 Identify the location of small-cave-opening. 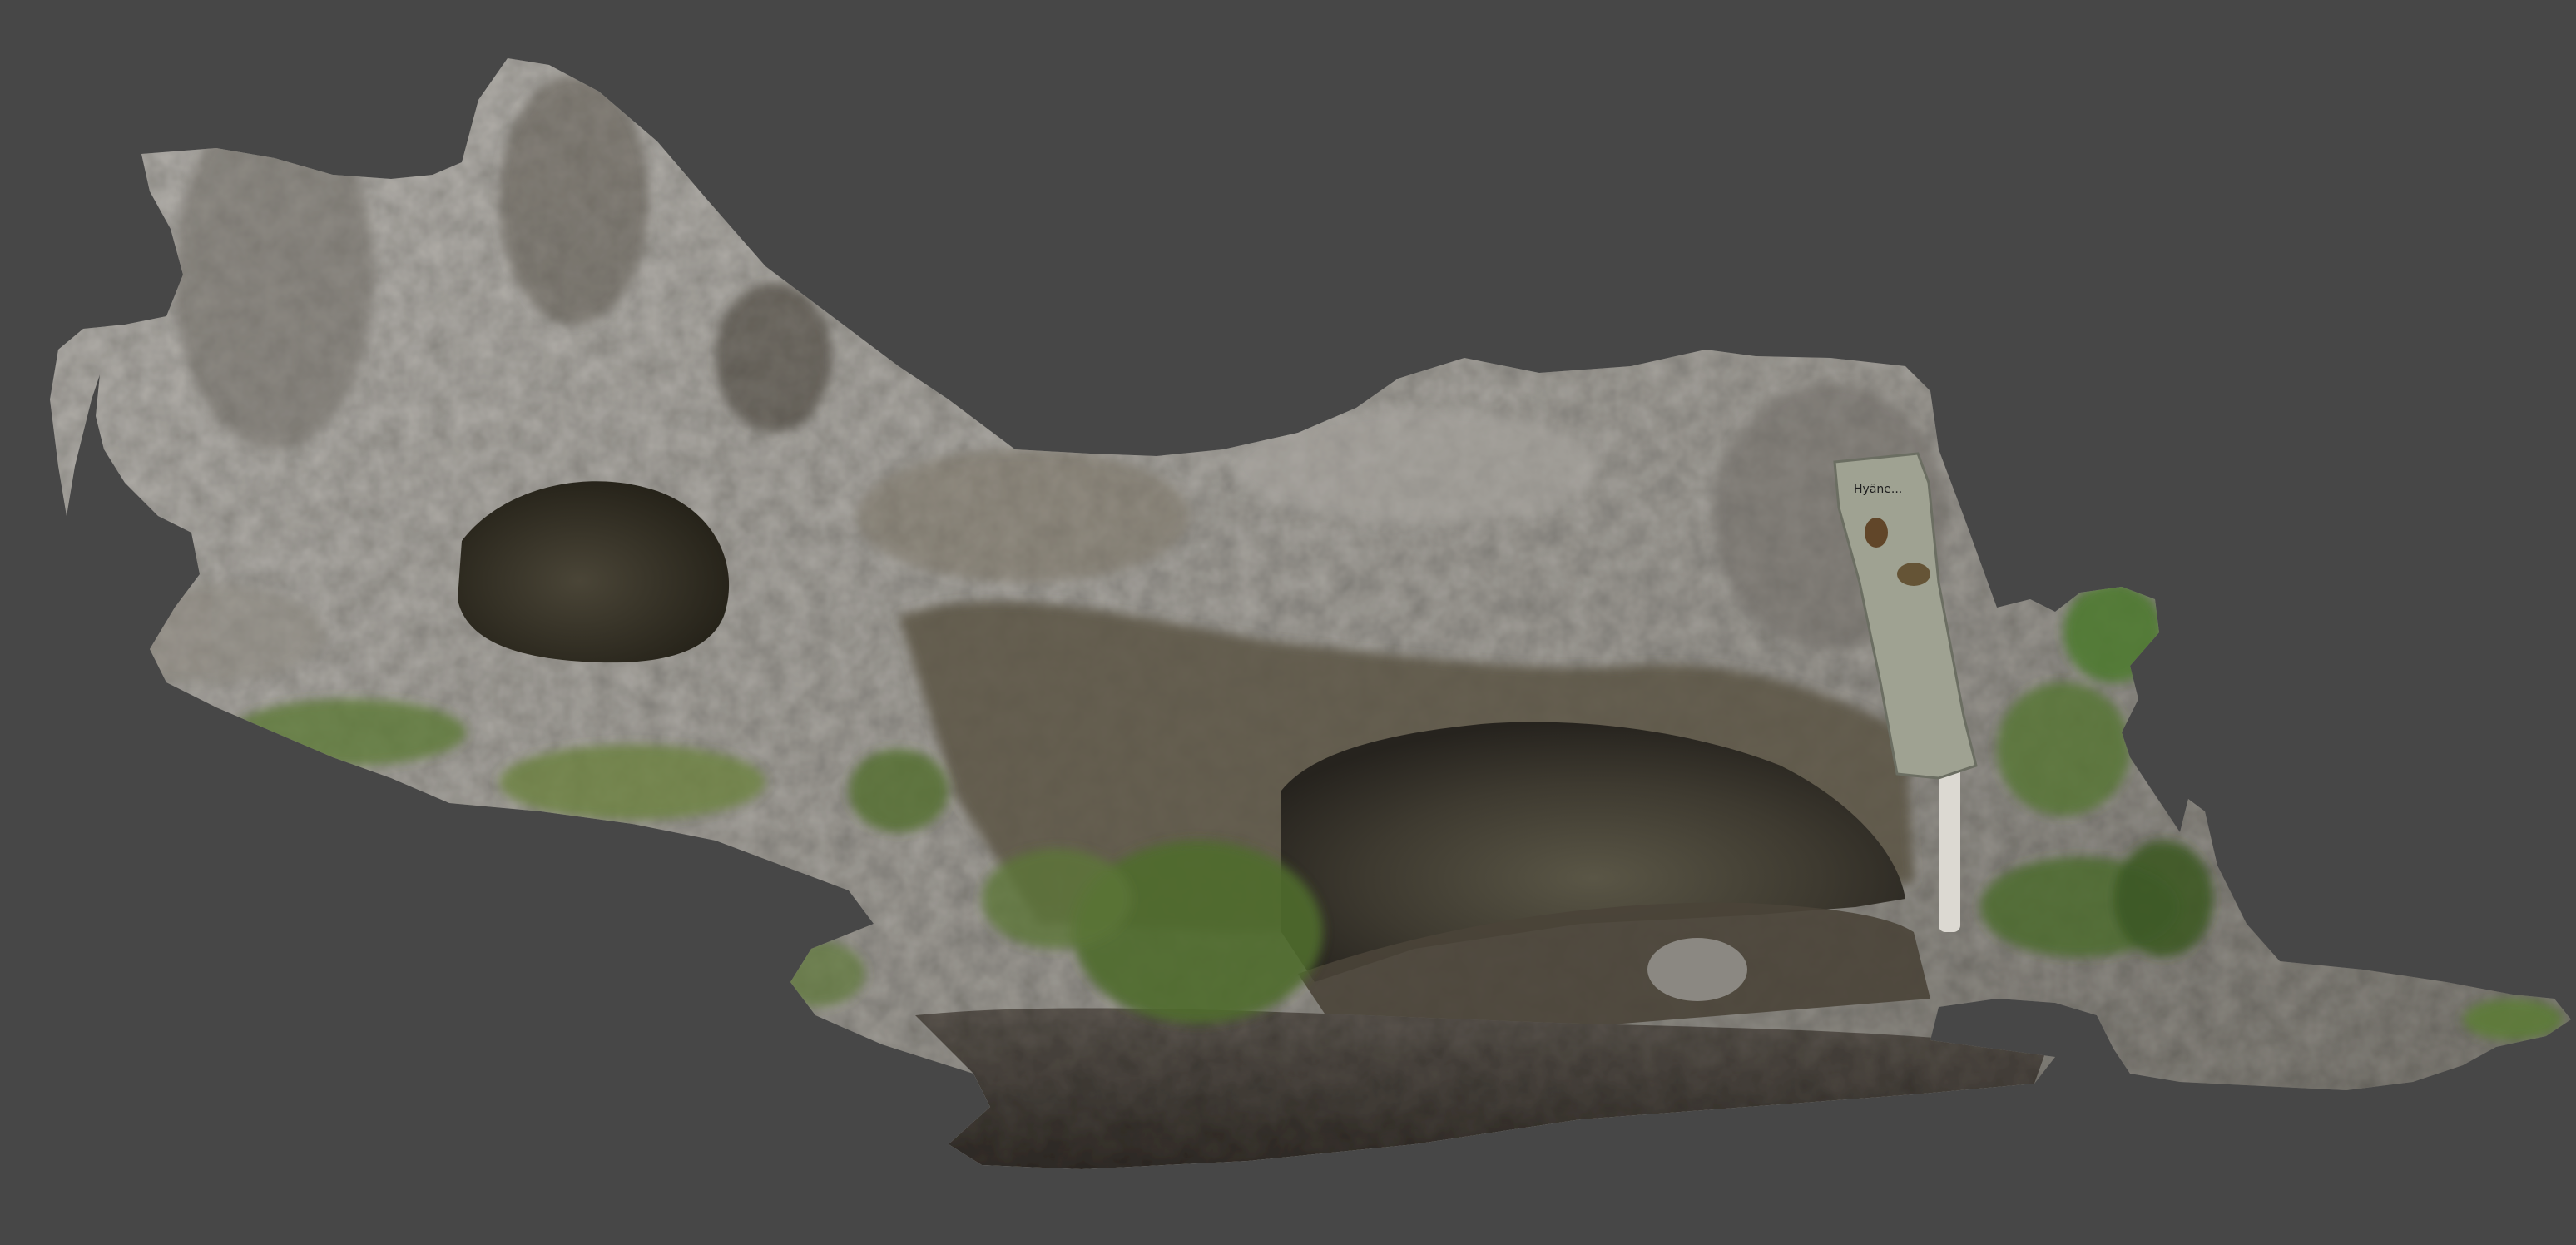
(594, 572).